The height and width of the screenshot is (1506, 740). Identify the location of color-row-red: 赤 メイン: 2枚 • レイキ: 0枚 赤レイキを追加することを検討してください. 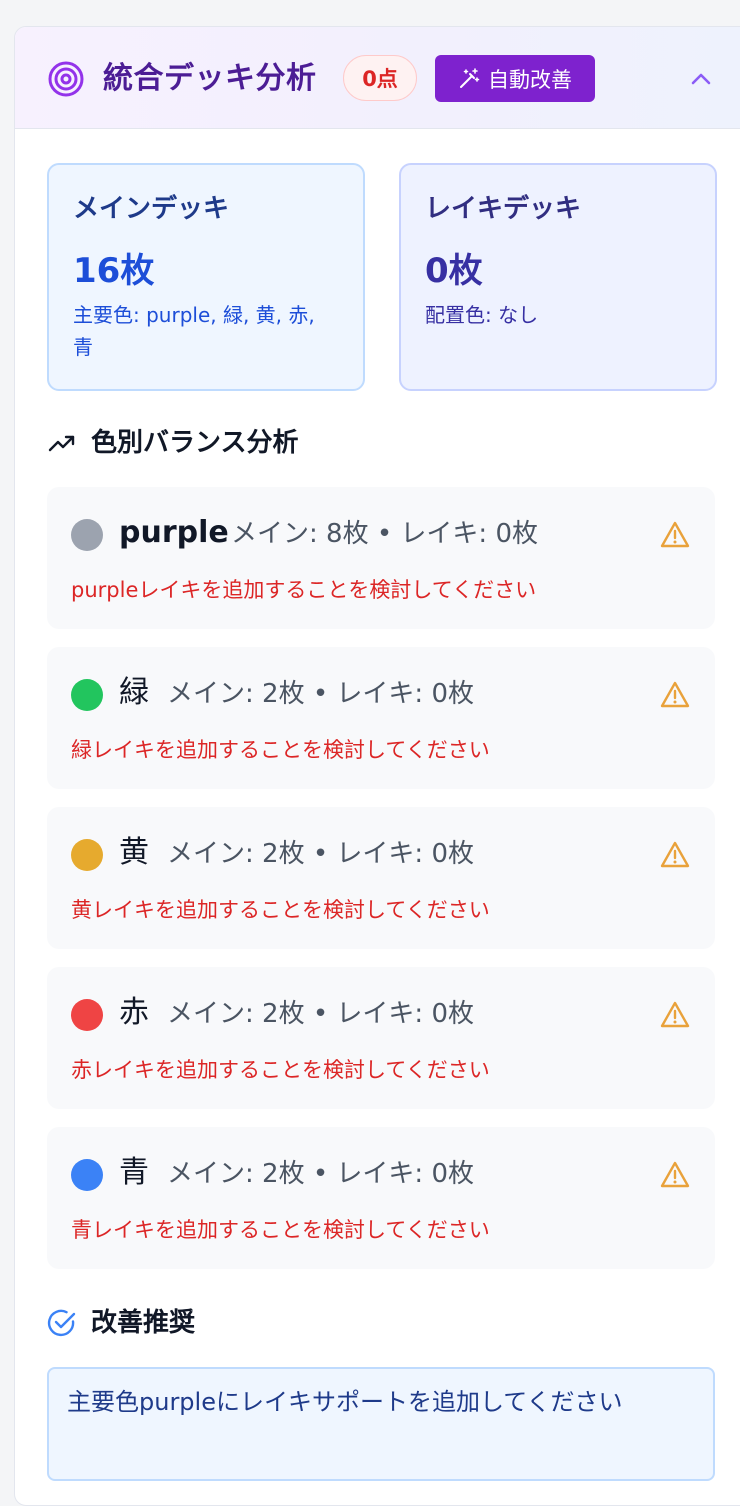
(381, 1038).